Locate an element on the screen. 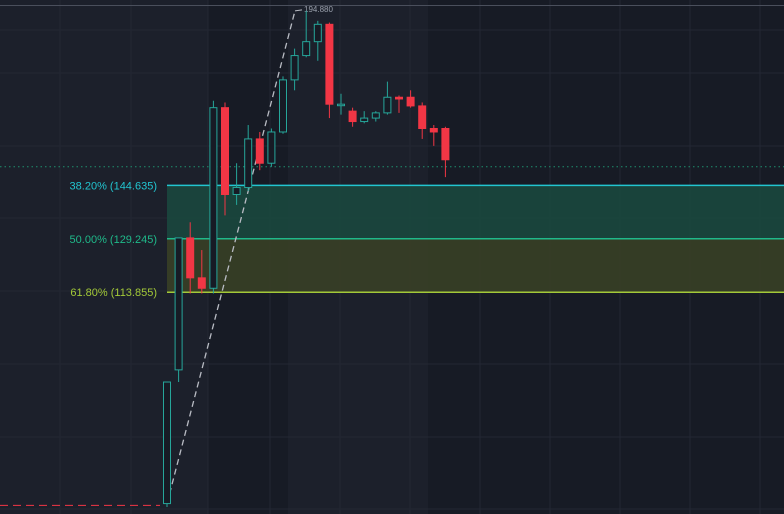 Image resolution: width=784 pixels, height=514 pixels. fib-level-label-500: 50.00% (129.245) is located at coordinates (113, 240).